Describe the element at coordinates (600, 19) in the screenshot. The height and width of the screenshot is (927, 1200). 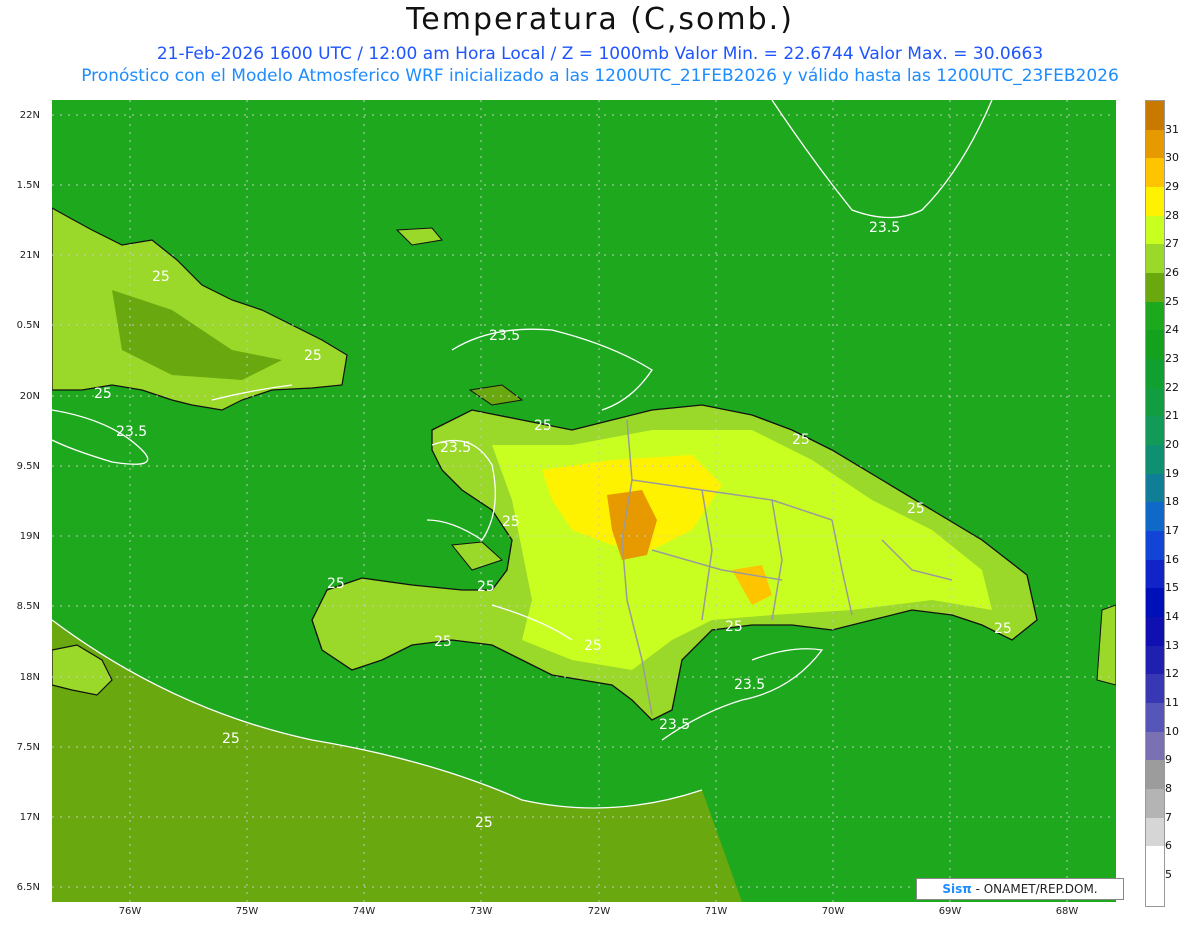
I see `map-title: Temperatura (C,somb.)` at that location.